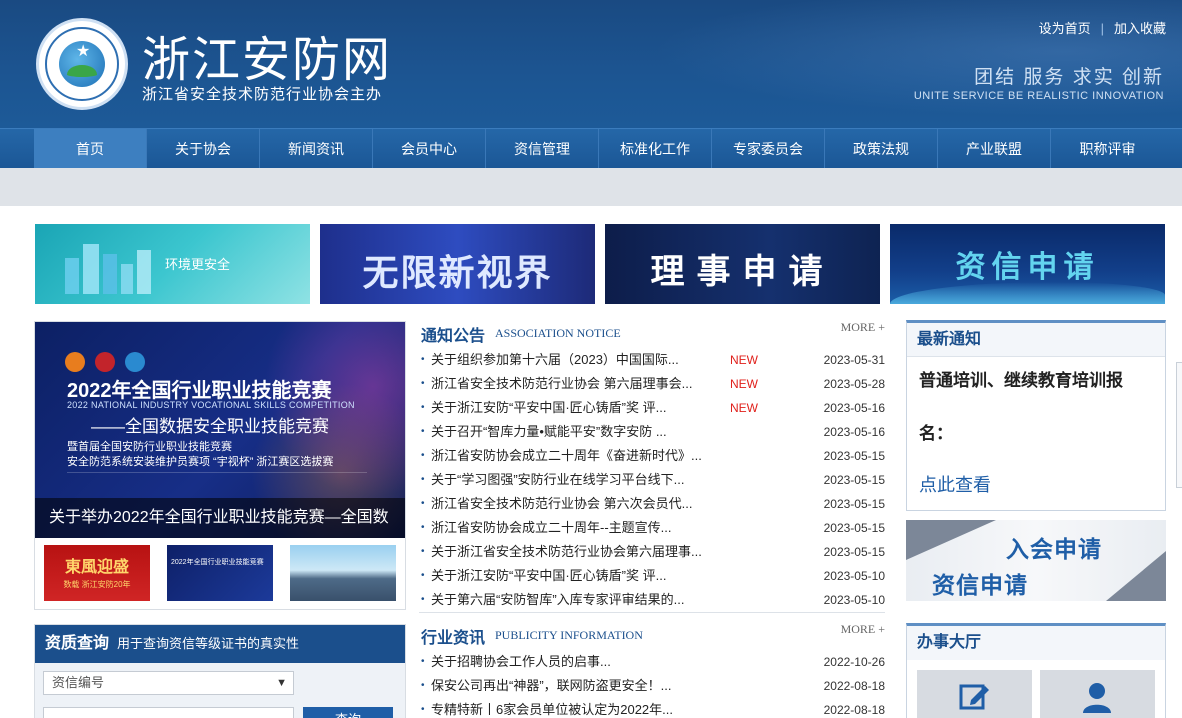  What do you see at coordinates (652, 662) in the screenshot?
I see `list-item: • 关于招聘协会工作人员的启事... 2022-10-26` at bounding box center [652, 662].